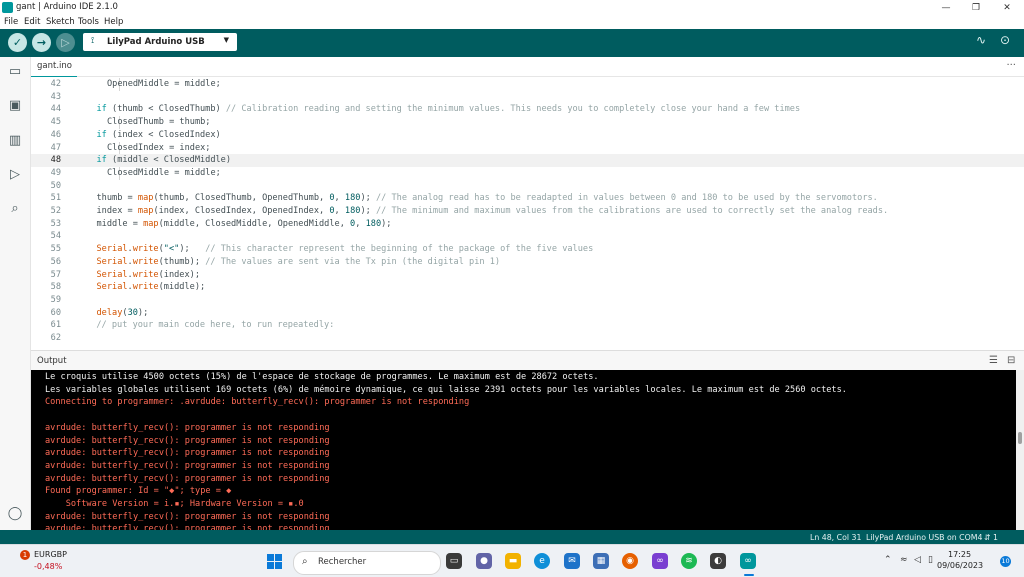  I want to click on arduino-app-icon, so click(7, 7).